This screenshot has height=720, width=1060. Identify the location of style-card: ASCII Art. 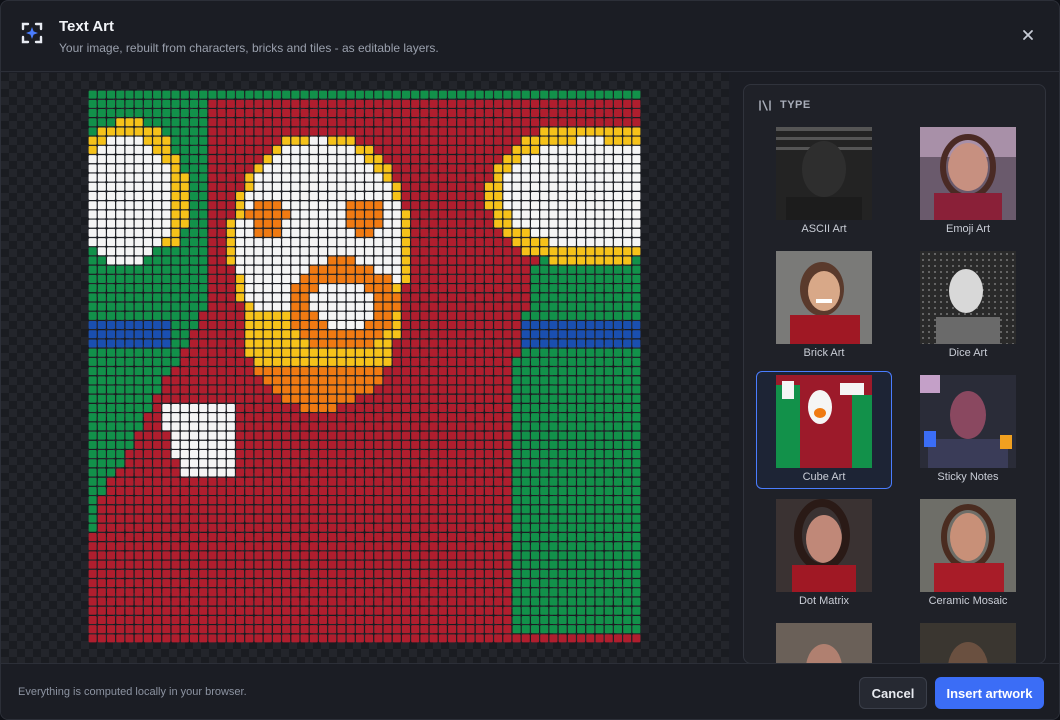
(824, 182).